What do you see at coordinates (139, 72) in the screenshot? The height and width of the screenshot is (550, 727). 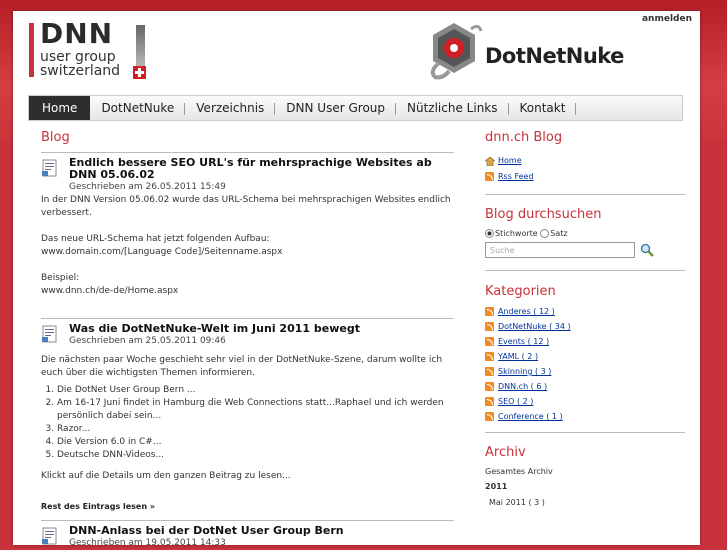 I see `swiss-flag-icon` at bounding box center [139, 72].